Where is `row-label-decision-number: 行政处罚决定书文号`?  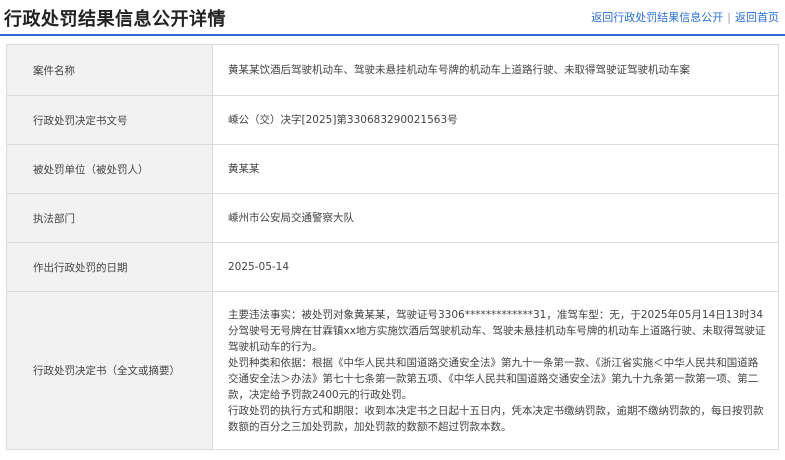 row-label-decision-number: 行政处罚决定书文号 is located at coordinates (109, 120).